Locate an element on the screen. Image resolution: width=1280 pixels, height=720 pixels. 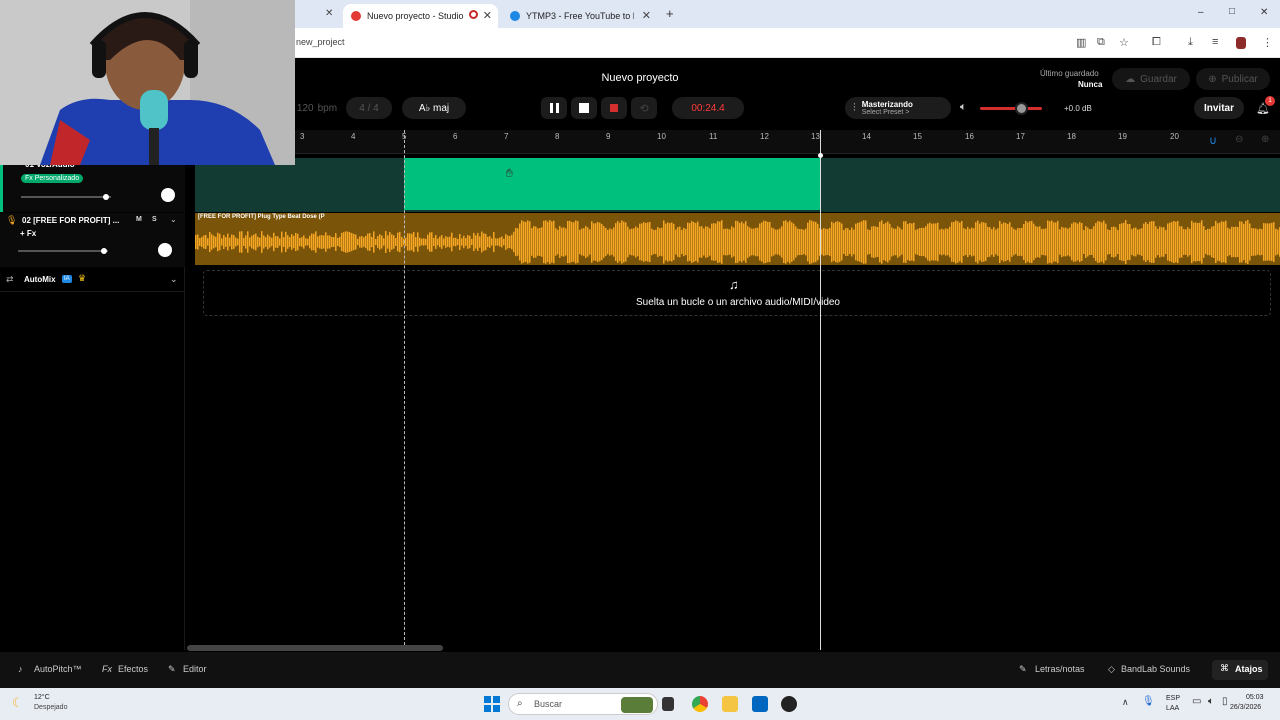
pause-button is located at coordinates (554, 108).